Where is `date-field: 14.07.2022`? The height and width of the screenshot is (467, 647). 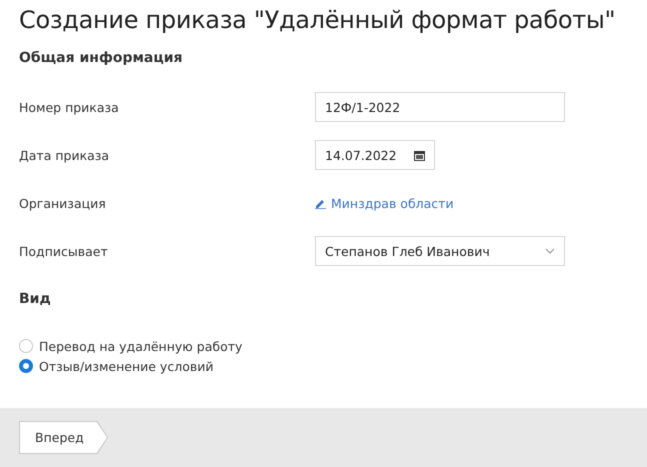
date-field: 14.07.2022 is located at coordinates (375, 155).